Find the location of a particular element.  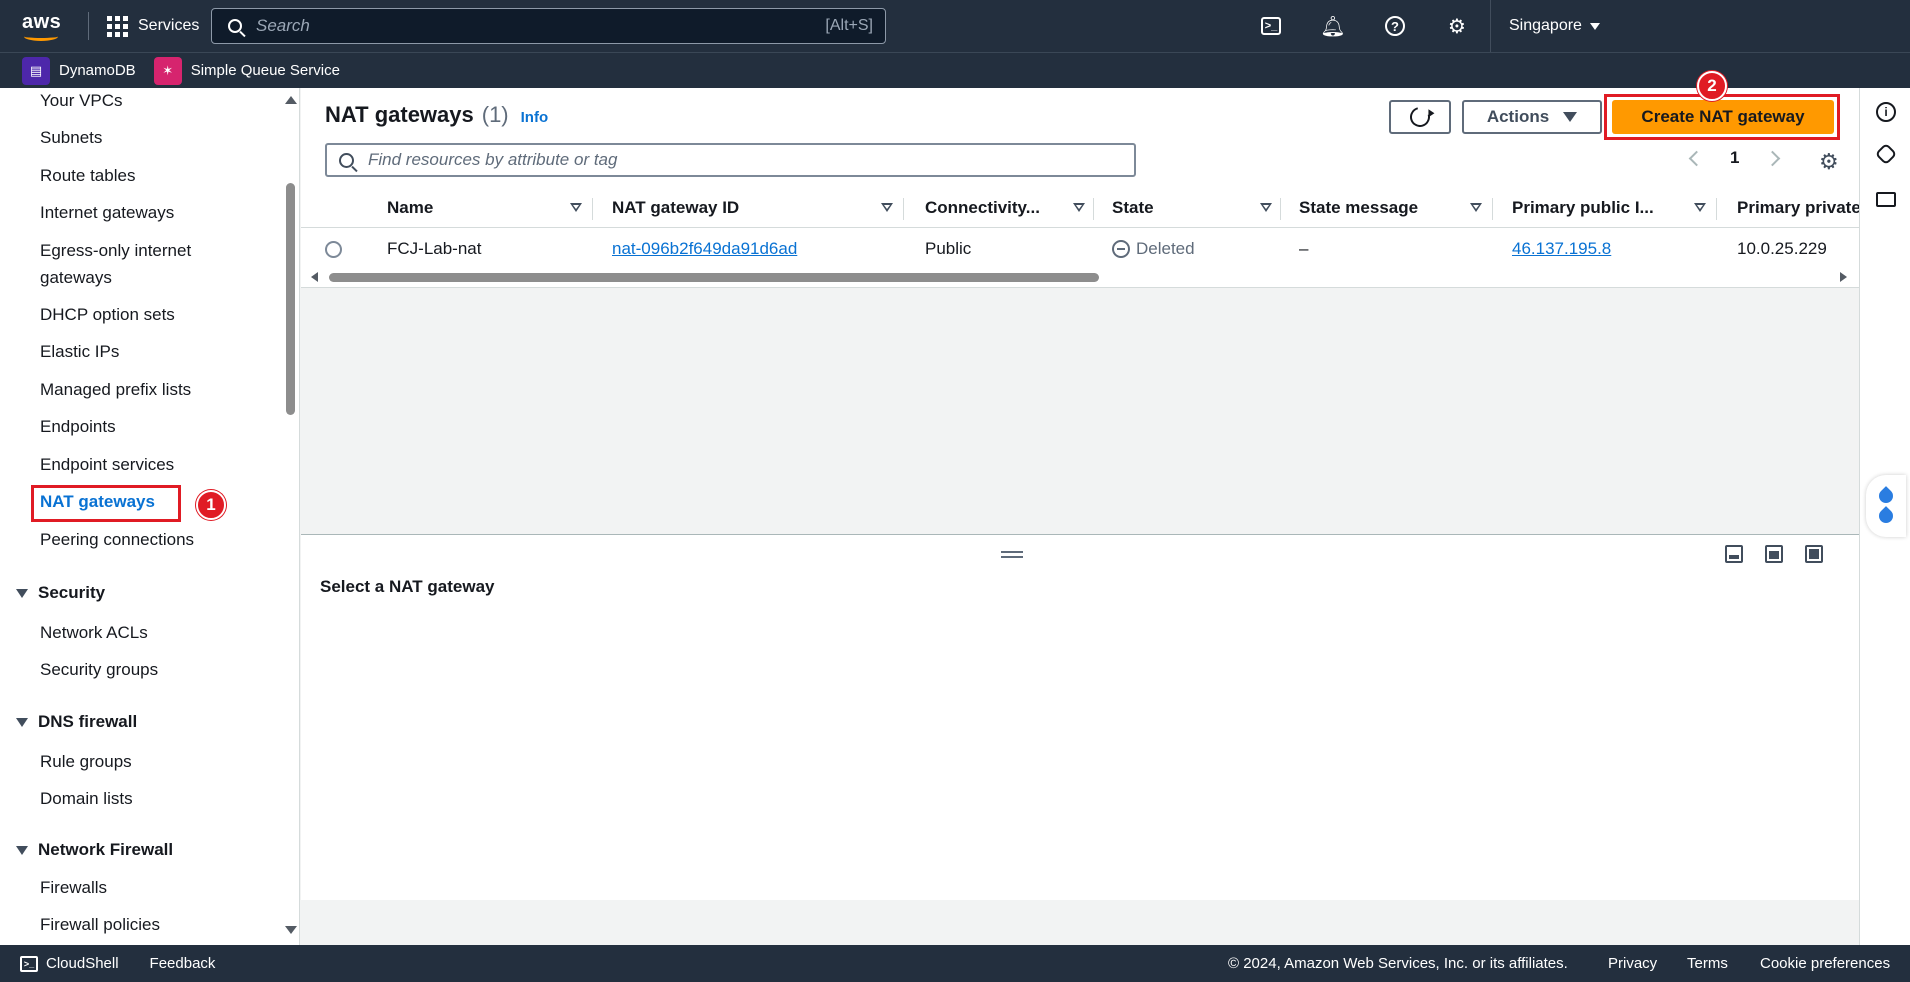

sidebar-item-route-tables: Route tables is located at coordinates (87, 175).